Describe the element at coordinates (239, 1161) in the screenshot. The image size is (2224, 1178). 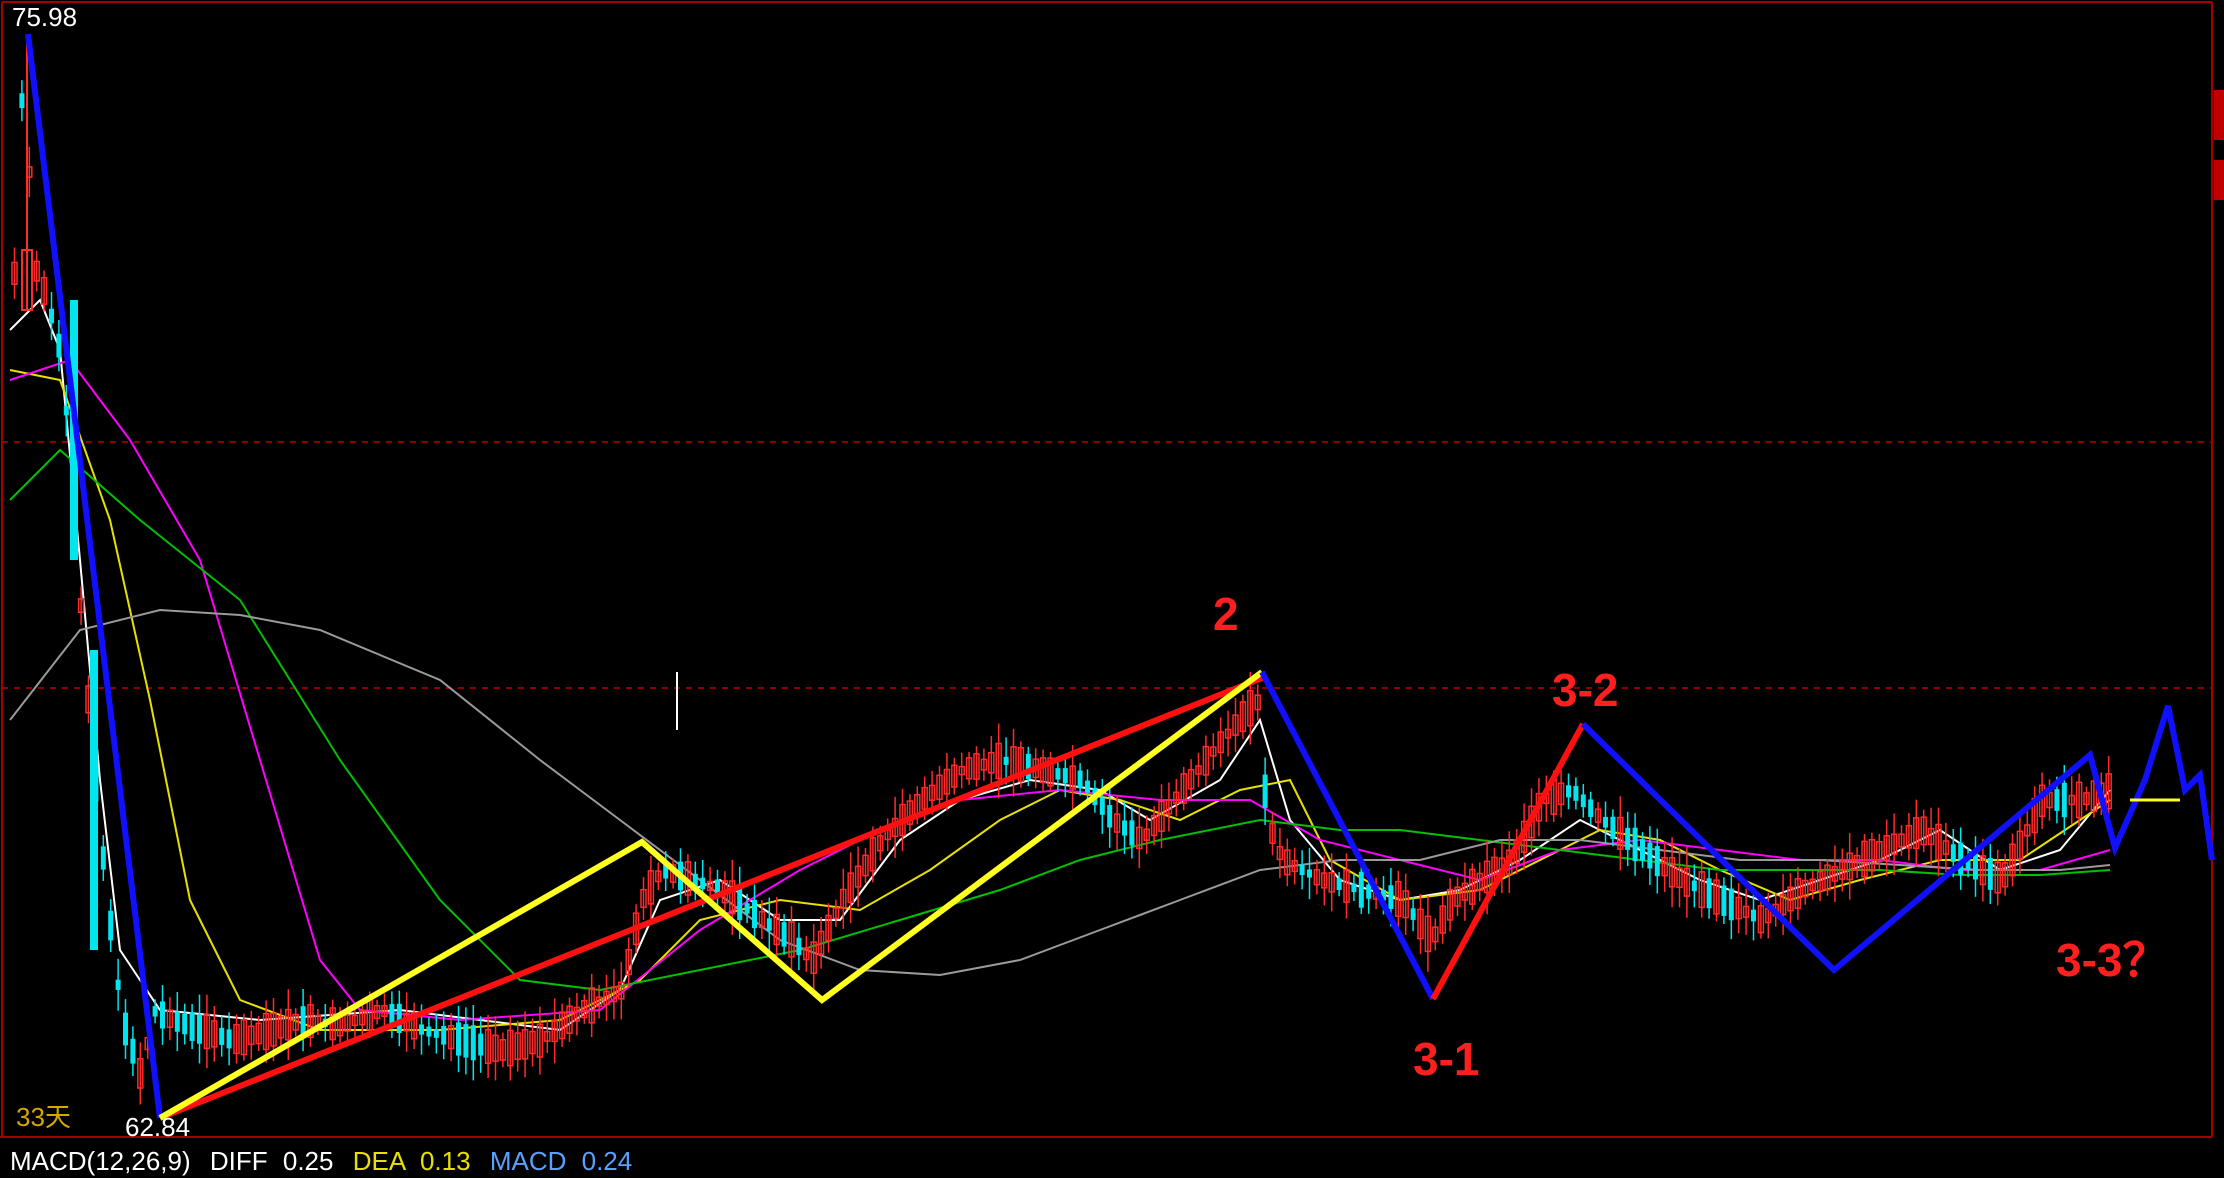
I see `diff-label: DIFF` at that location.